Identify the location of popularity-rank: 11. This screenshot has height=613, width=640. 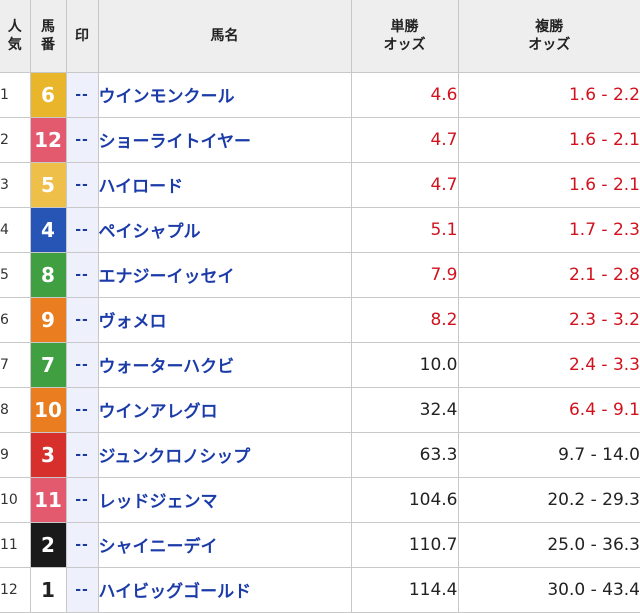
(15, 544).